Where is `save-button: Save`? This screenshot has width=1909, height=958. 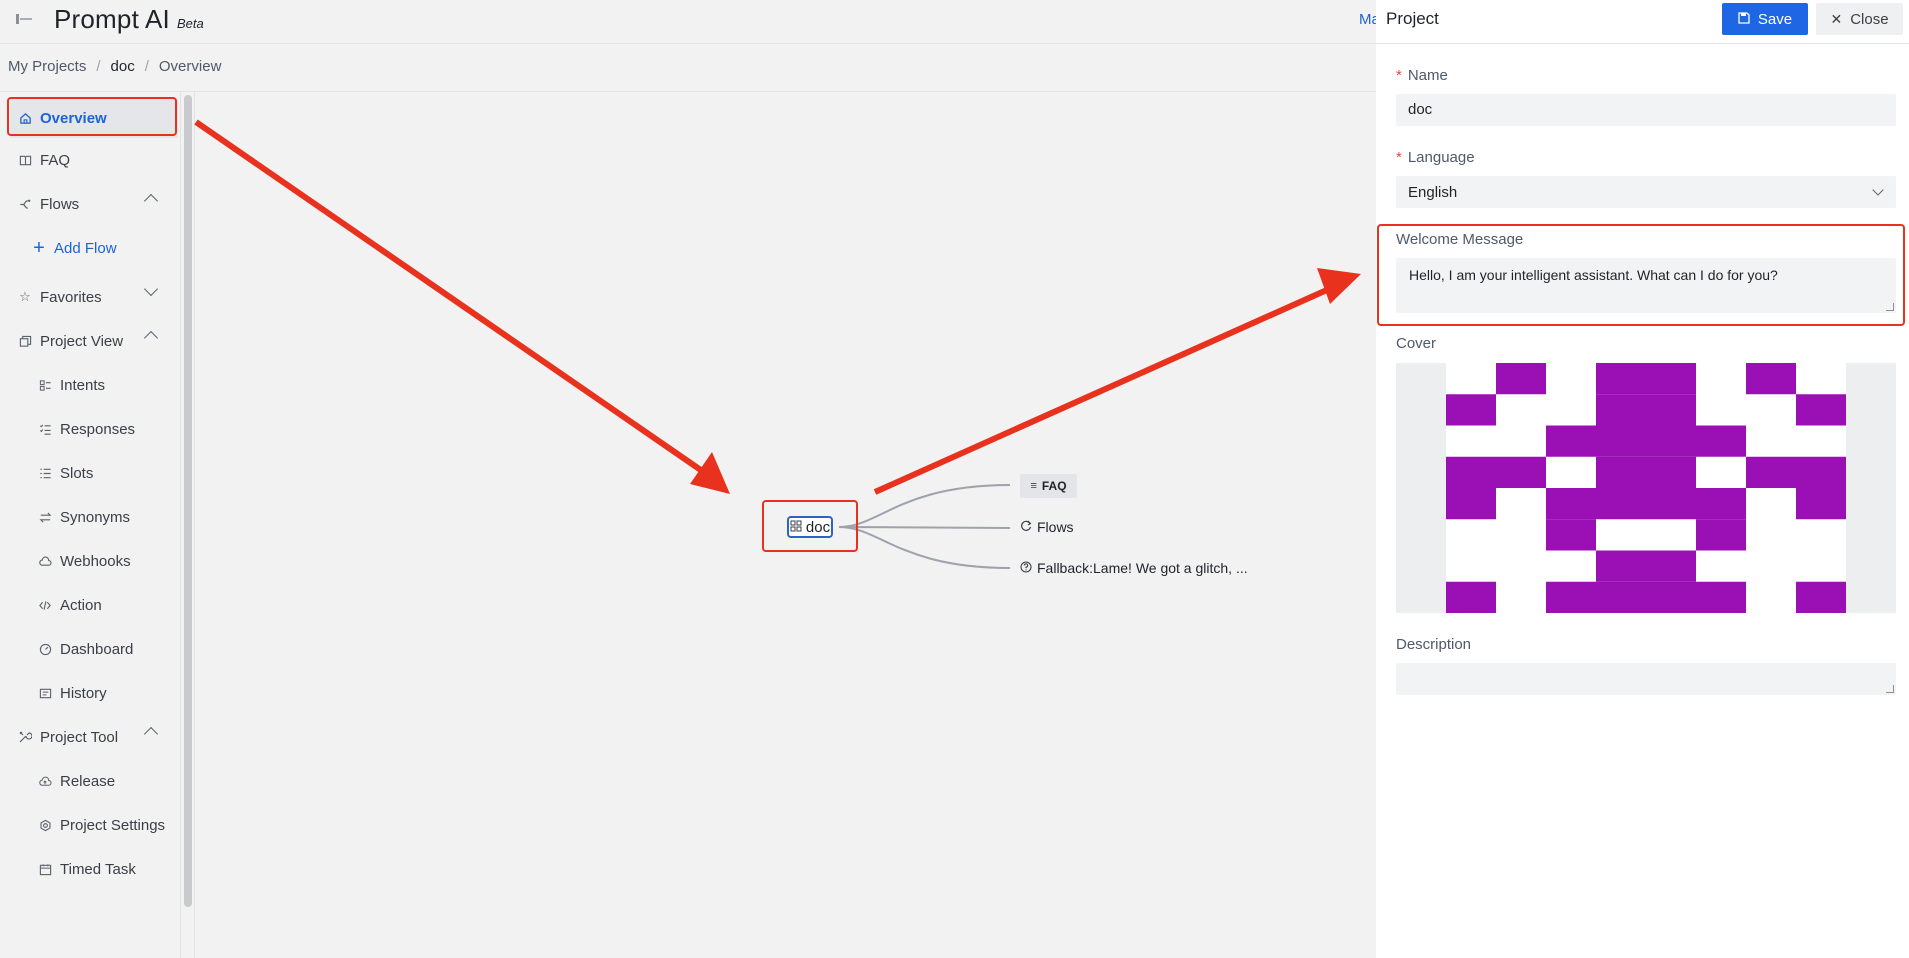
save-button: Save is located at coordinates (1765, 19).